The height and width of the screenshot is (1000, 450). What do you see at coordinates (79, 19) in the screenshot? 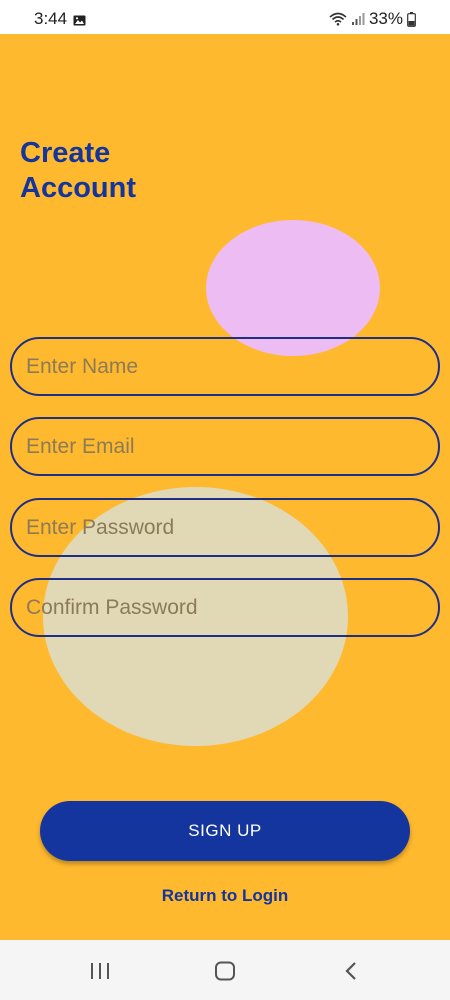
I see `image-icon` at bounding box center [79, 19].